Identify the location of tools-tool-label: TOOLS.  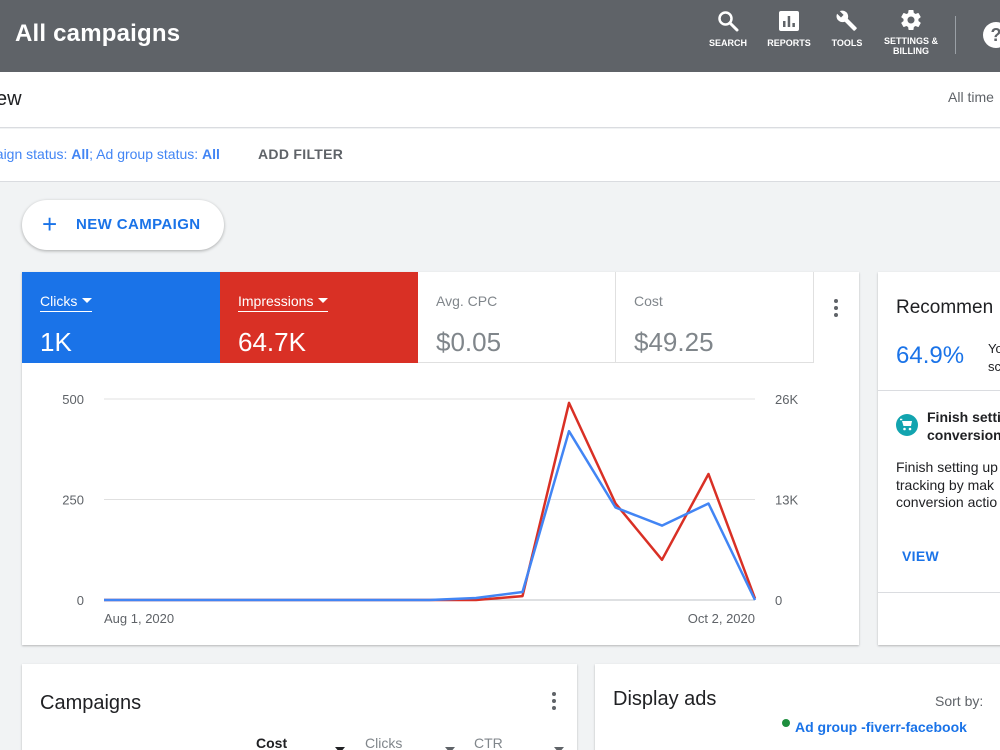
(847, 43).